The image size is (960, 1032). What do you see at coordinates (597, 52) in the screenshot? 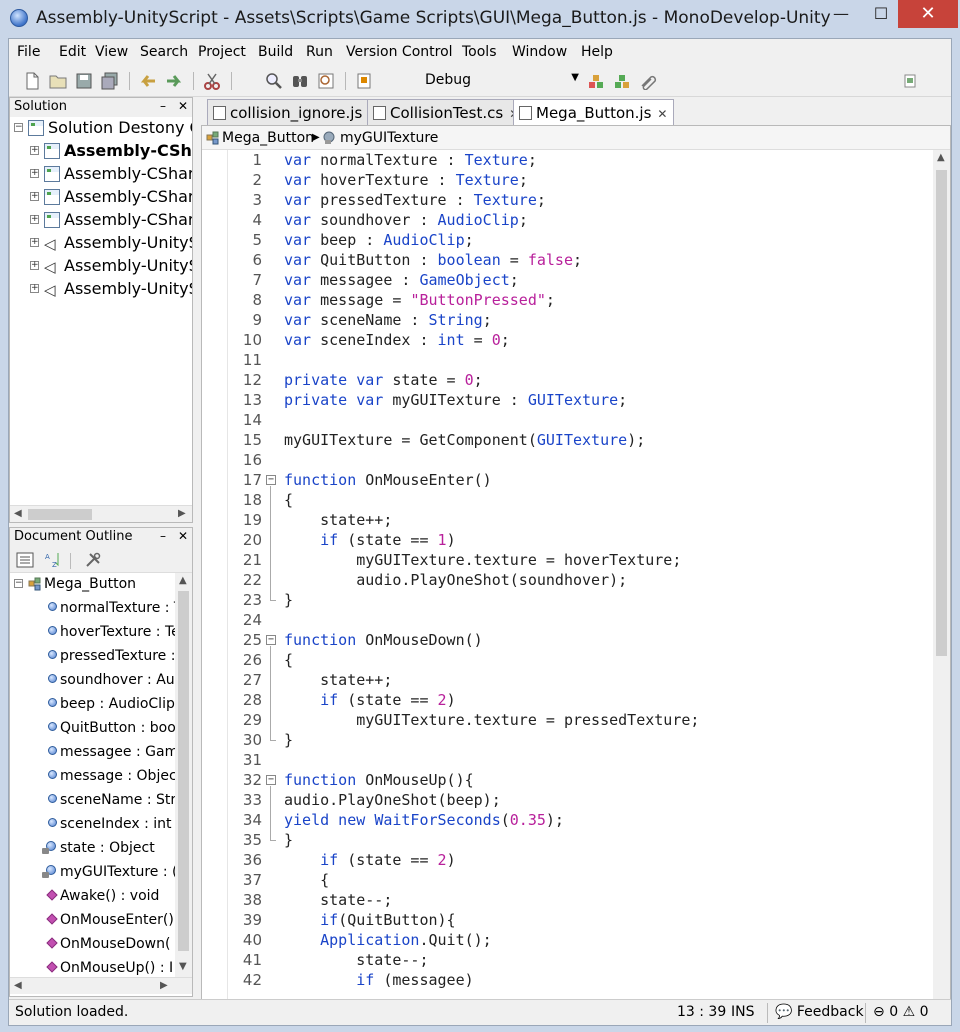
I see `menu-help: Help` at bounding box center [597, 52].